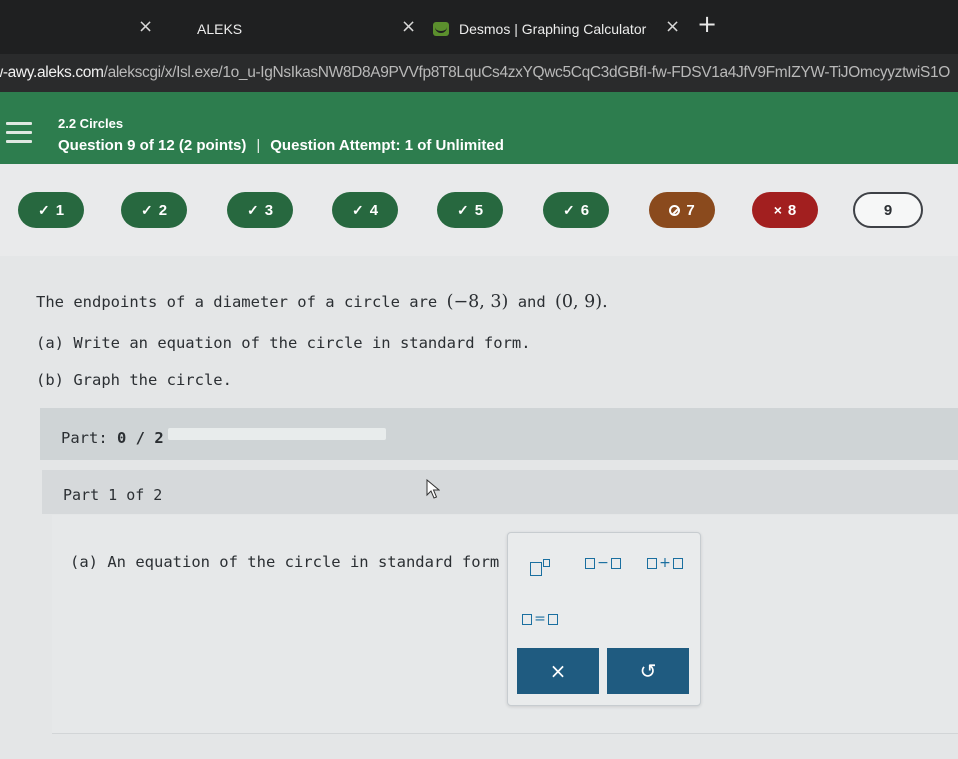 This screenshot has height=759, width=958. I want to click on and-word: and, so click(531, 302).